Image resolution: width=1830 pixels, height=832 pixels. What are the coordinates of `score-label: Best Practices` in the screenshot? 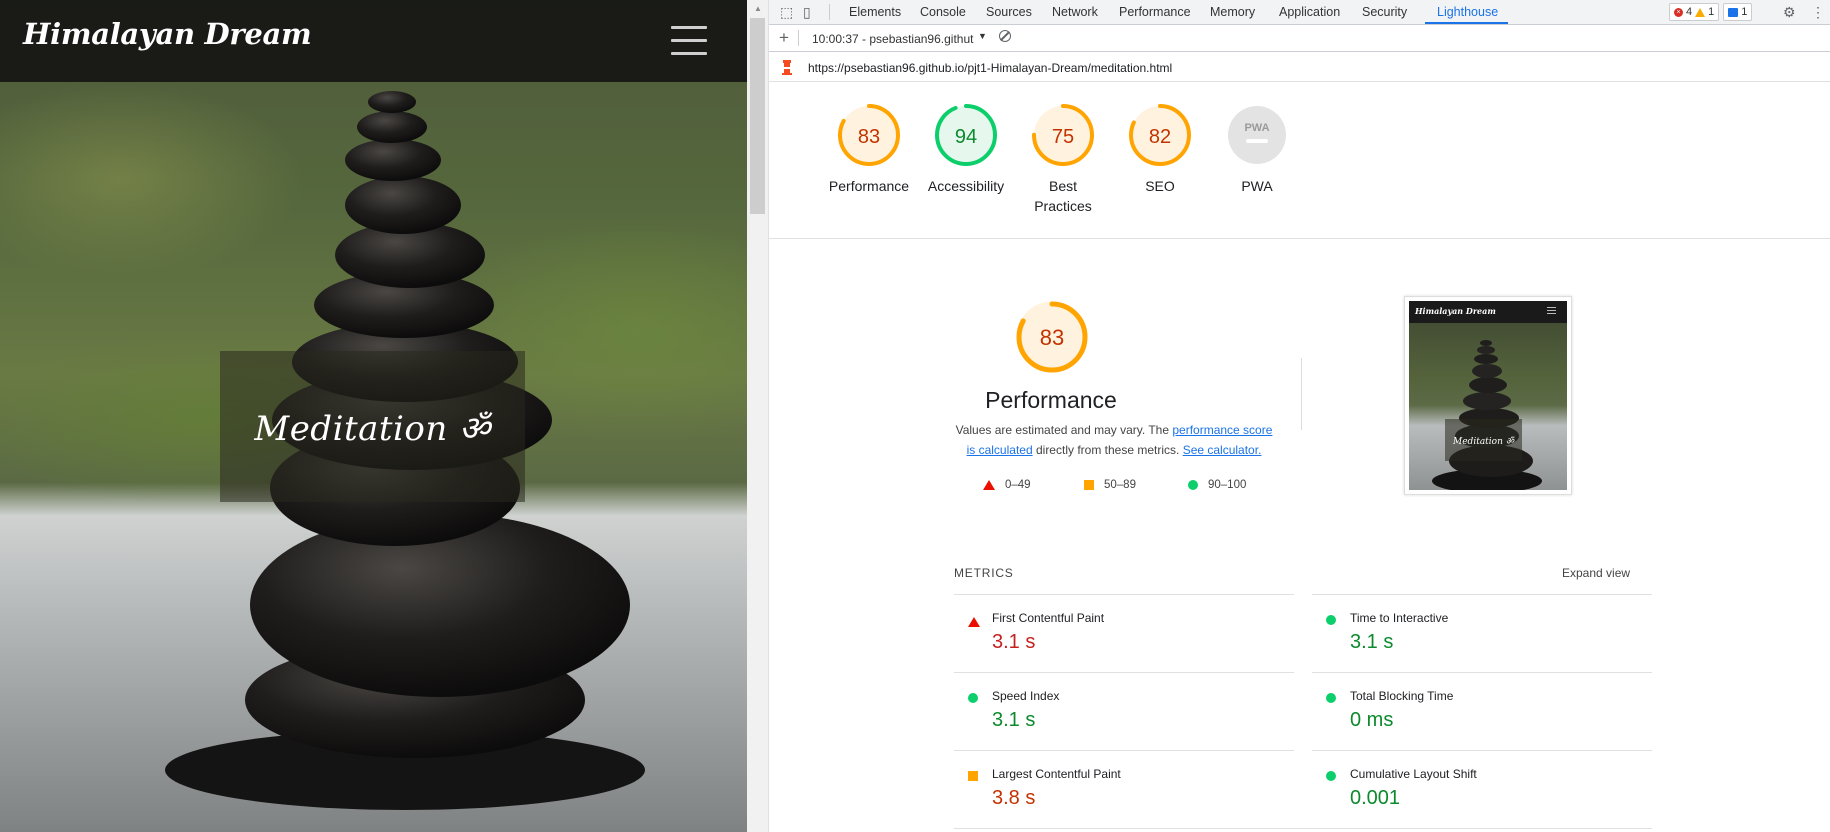 It's located at (1063, 196).